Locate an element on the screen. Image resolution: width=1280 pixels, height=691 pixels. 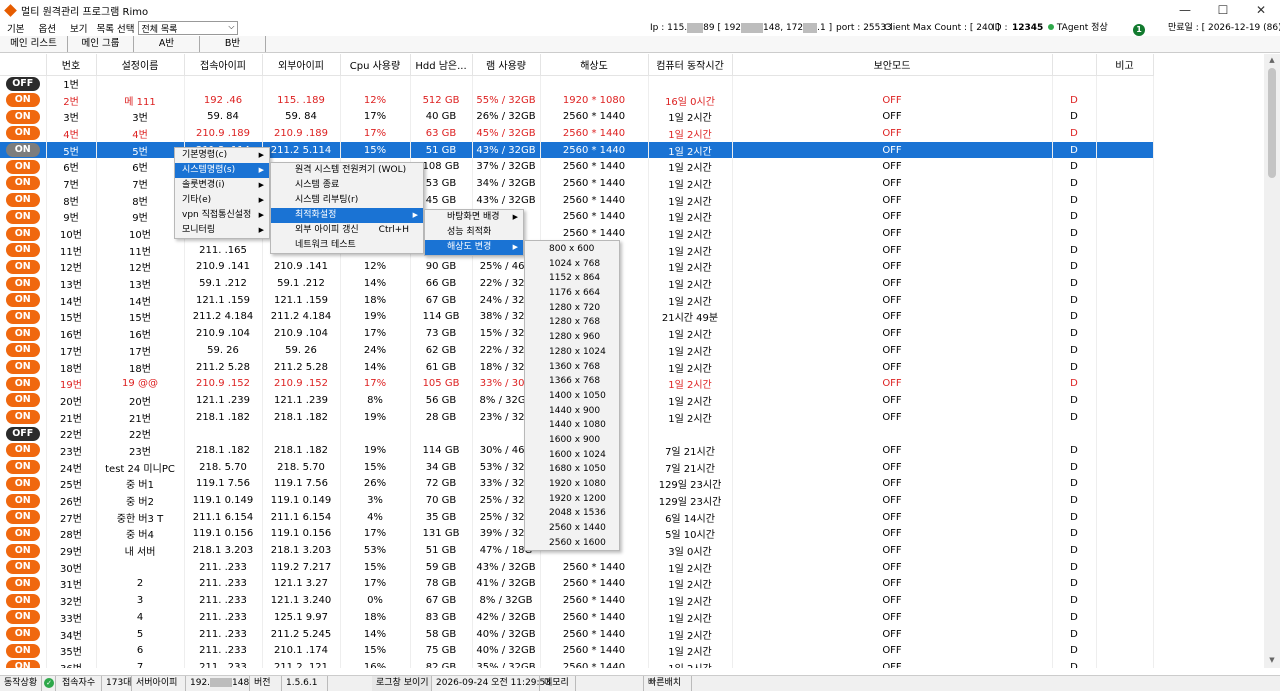
col-security: 보안모드 is located at coordinates (892, 65).